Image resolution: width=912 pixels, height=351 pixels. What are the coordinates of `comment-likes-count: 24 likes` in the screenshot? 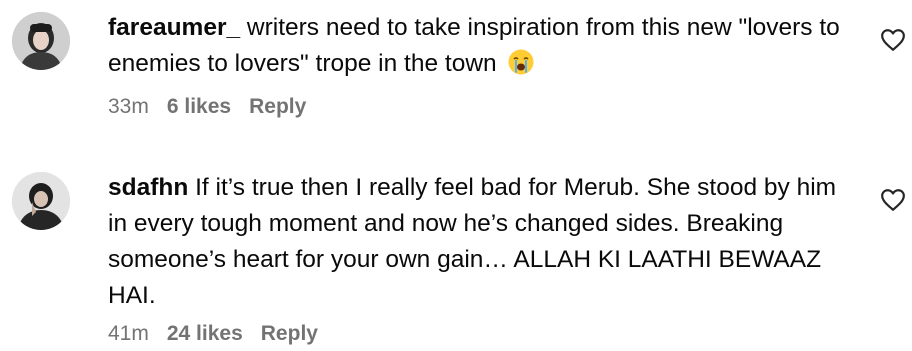 It's located at (205, 333).